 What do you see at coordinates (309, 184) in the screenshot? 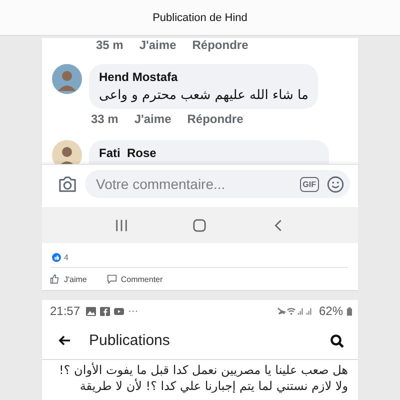
I see `gif-button: GIF` at bounding box center [309, 184].